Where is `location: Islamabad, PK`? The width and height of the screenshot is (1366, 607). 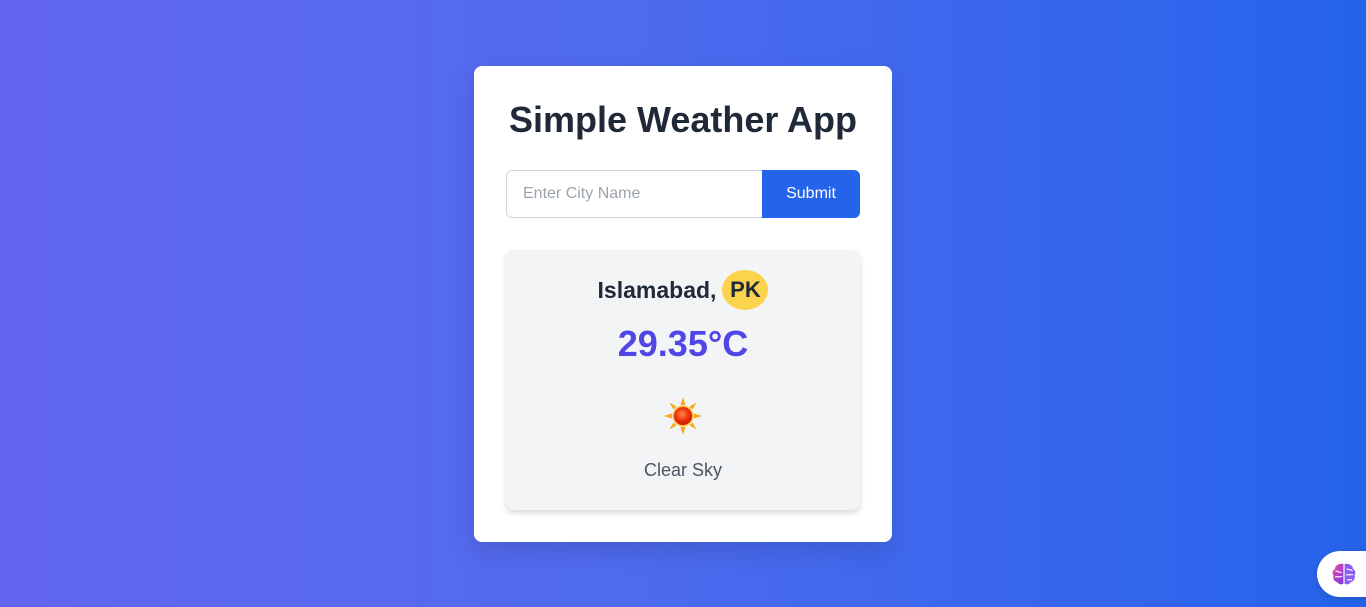 location: Islamabad, PK is located at coordinates (683, 290).